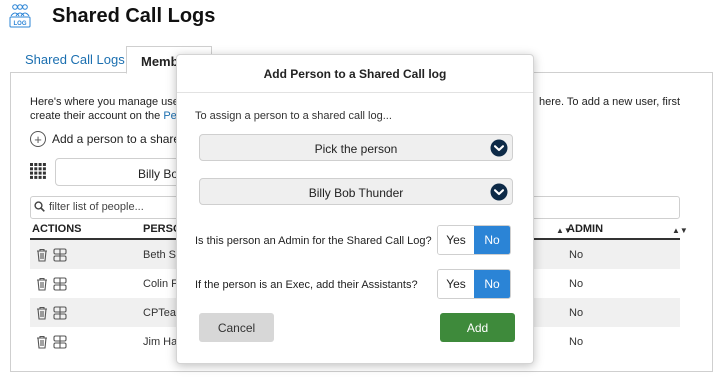 The image size is (723, 381). I want to click on description-line1: Here's where you manage users, so click(109, 102).